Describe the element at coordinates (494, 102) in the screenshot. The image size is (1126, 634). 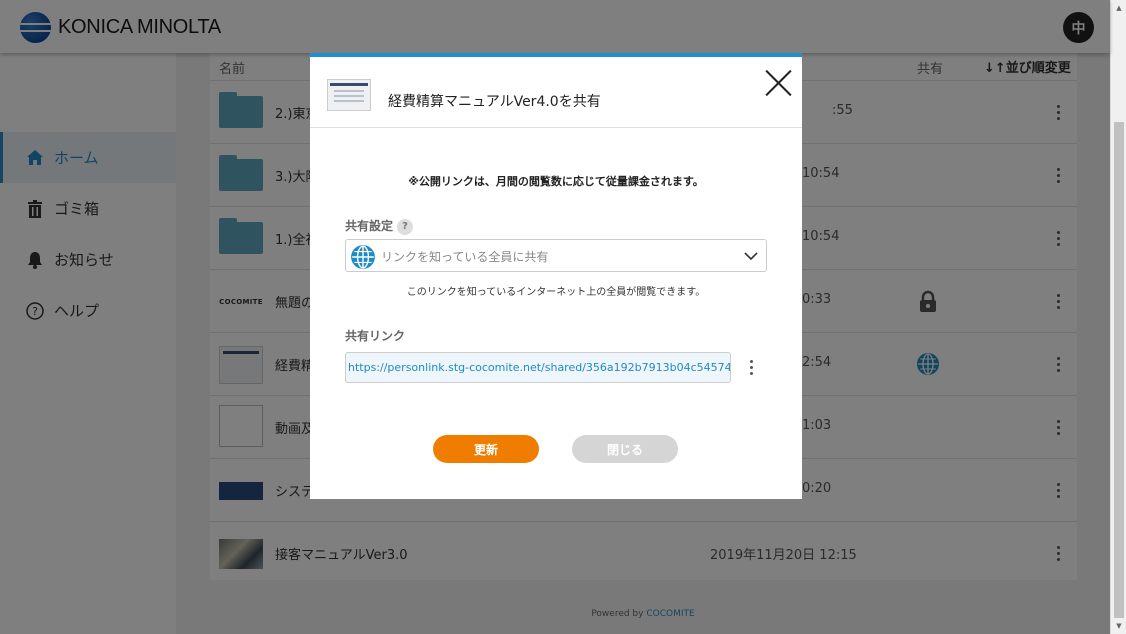
I see `dialog-title: 経費精算マニュアルVer4.0を共有` at that location.